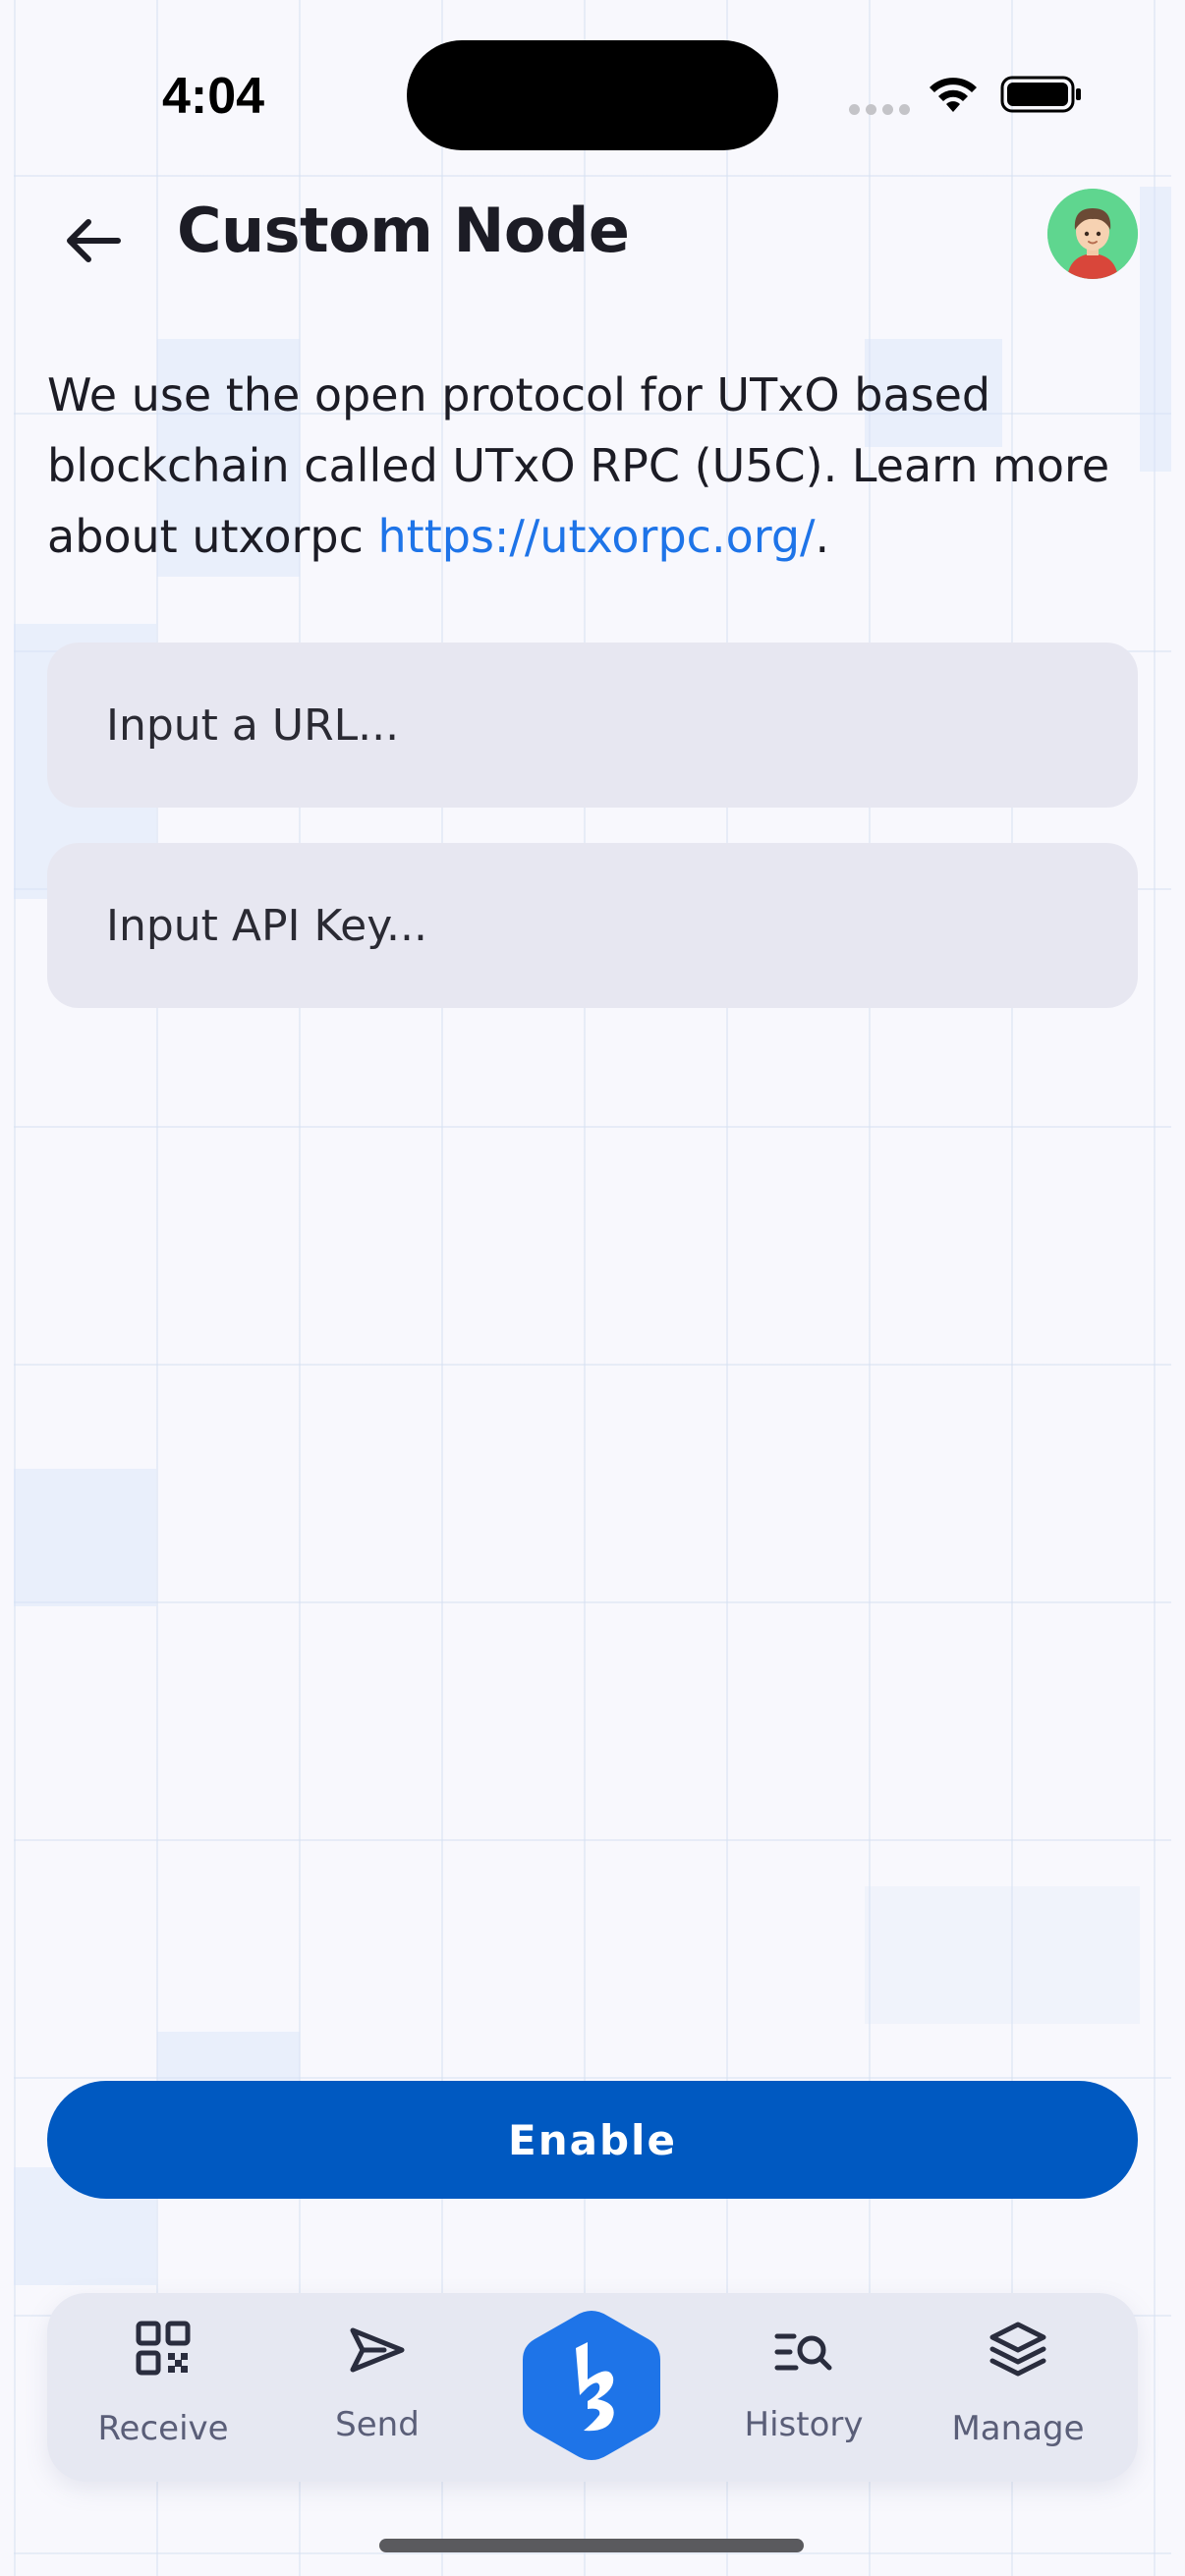  What do you see at coordinates (163, 2387) in the screenshot?
I see `nav-receive: Receive` at bounding box center [163, 2387].